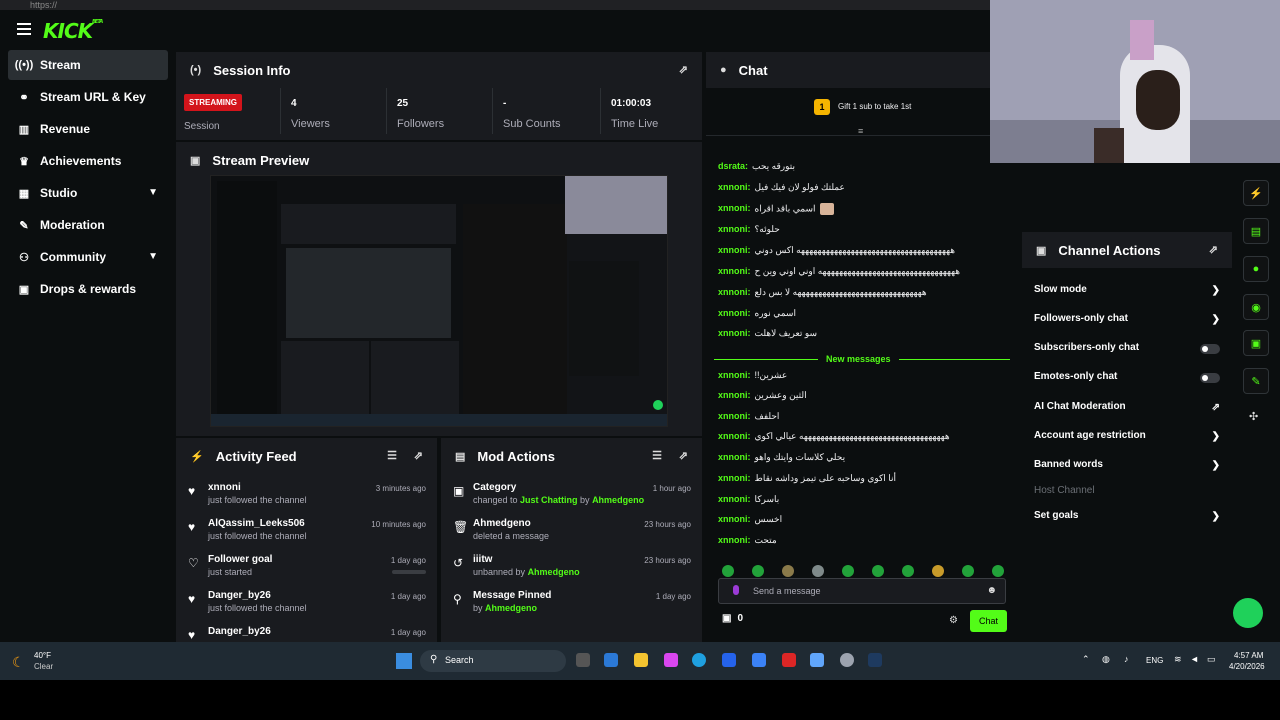 This screenshot has height=720, width=1280. I want to click on mic-icon, so click(736, 590).